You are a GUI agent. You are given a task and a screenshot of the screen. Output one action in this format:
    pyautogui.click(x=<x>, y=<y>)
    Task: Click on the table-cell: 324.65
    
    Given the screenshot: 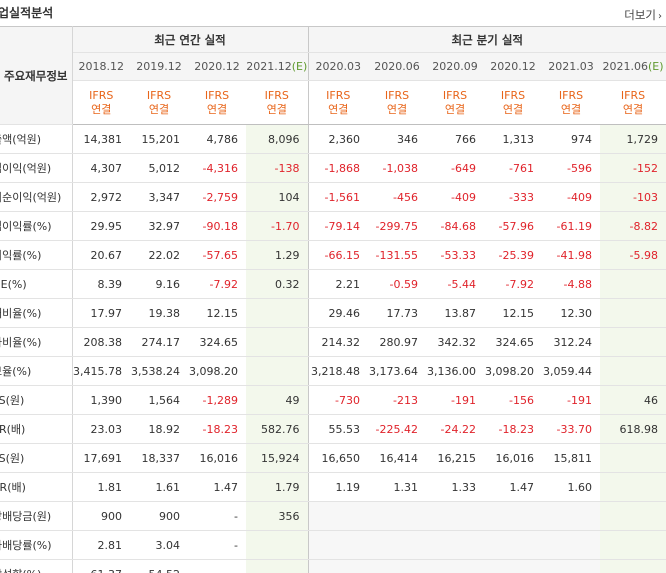 What is the action you would take?
    pyautogui.click(x=217, y=342)
    